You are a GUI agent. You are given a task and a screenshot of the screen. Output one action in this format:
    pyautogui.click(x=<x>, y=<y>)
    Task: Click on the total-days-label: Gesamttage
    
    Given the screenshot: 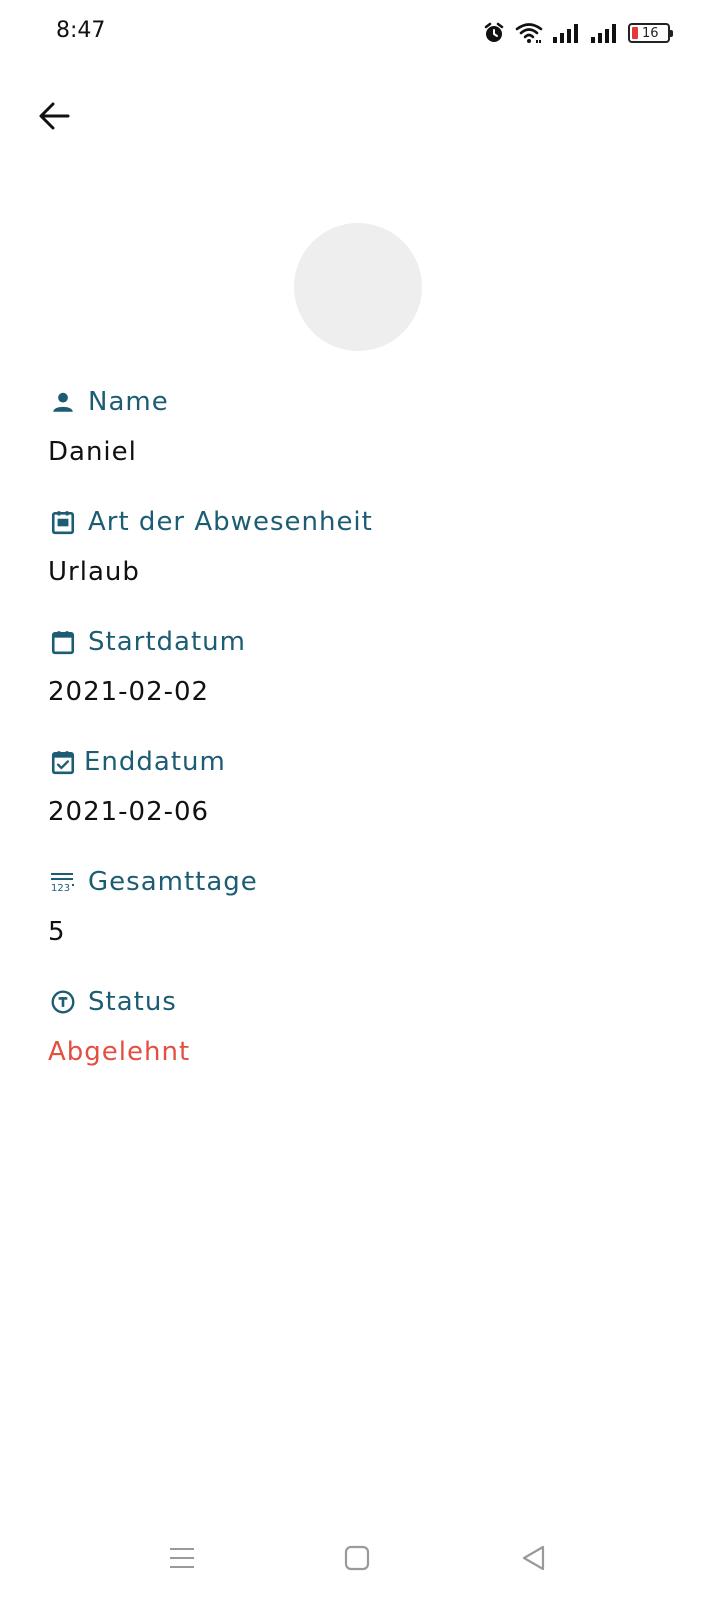 What is the action you would take?
    pyautogui.click(x=173, y=882)
    